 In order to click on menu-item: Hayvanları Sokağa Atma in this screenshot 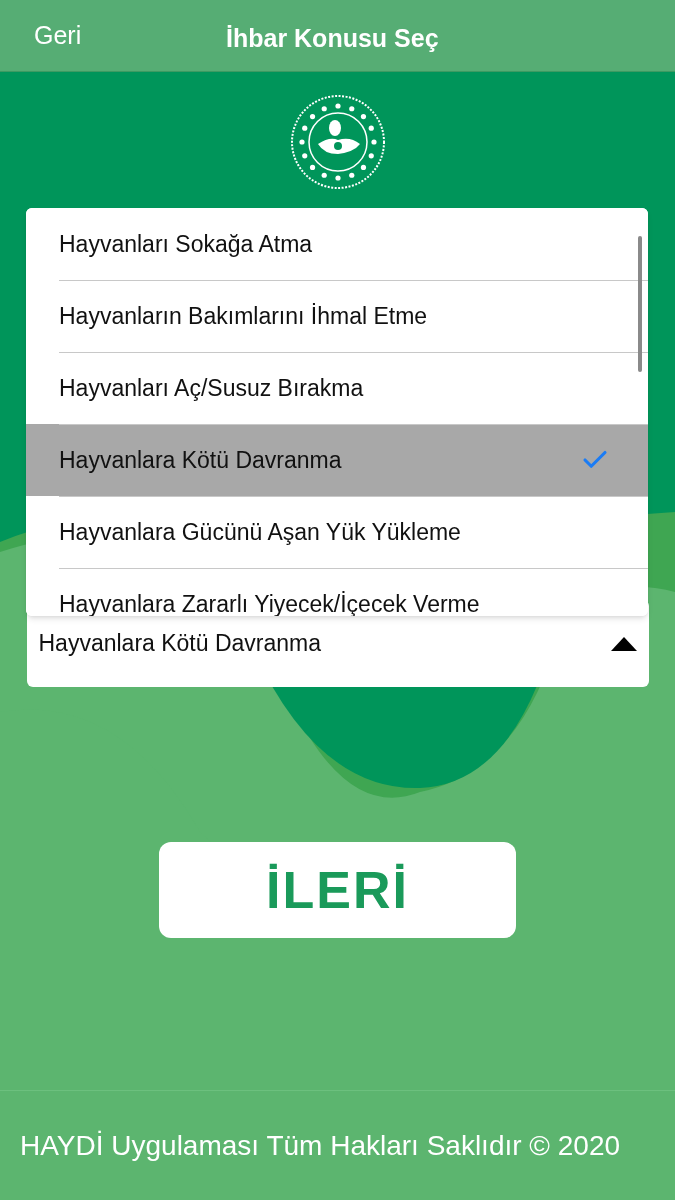, I will do `click(337, 244)`.